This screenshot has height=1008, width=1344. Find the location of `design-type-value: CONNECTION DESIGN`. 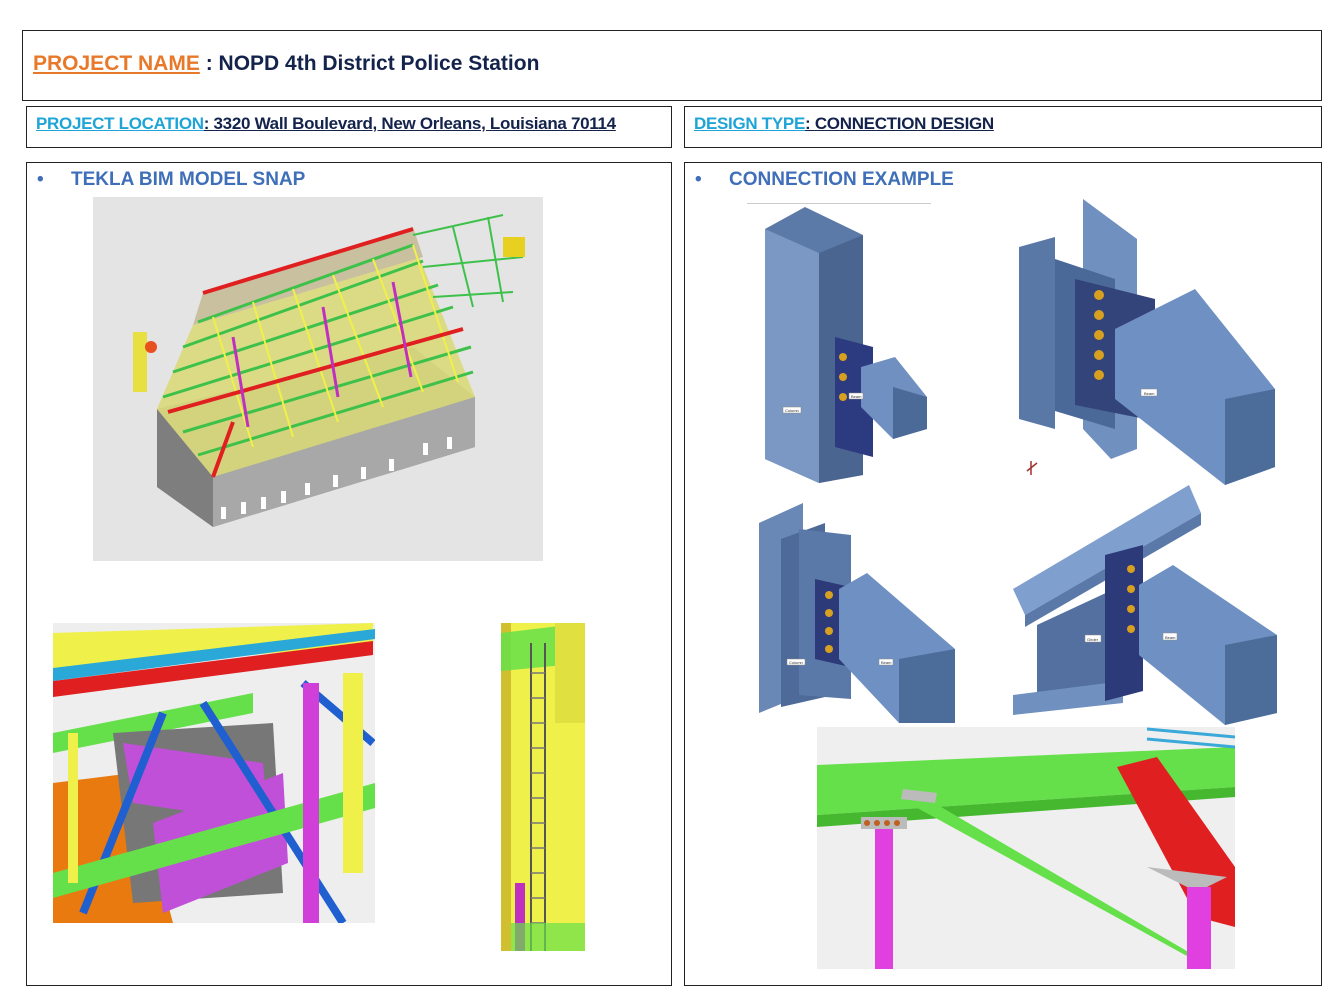

design-type-value: CONNECTION DESIGN is located at coordinates (904, 123).